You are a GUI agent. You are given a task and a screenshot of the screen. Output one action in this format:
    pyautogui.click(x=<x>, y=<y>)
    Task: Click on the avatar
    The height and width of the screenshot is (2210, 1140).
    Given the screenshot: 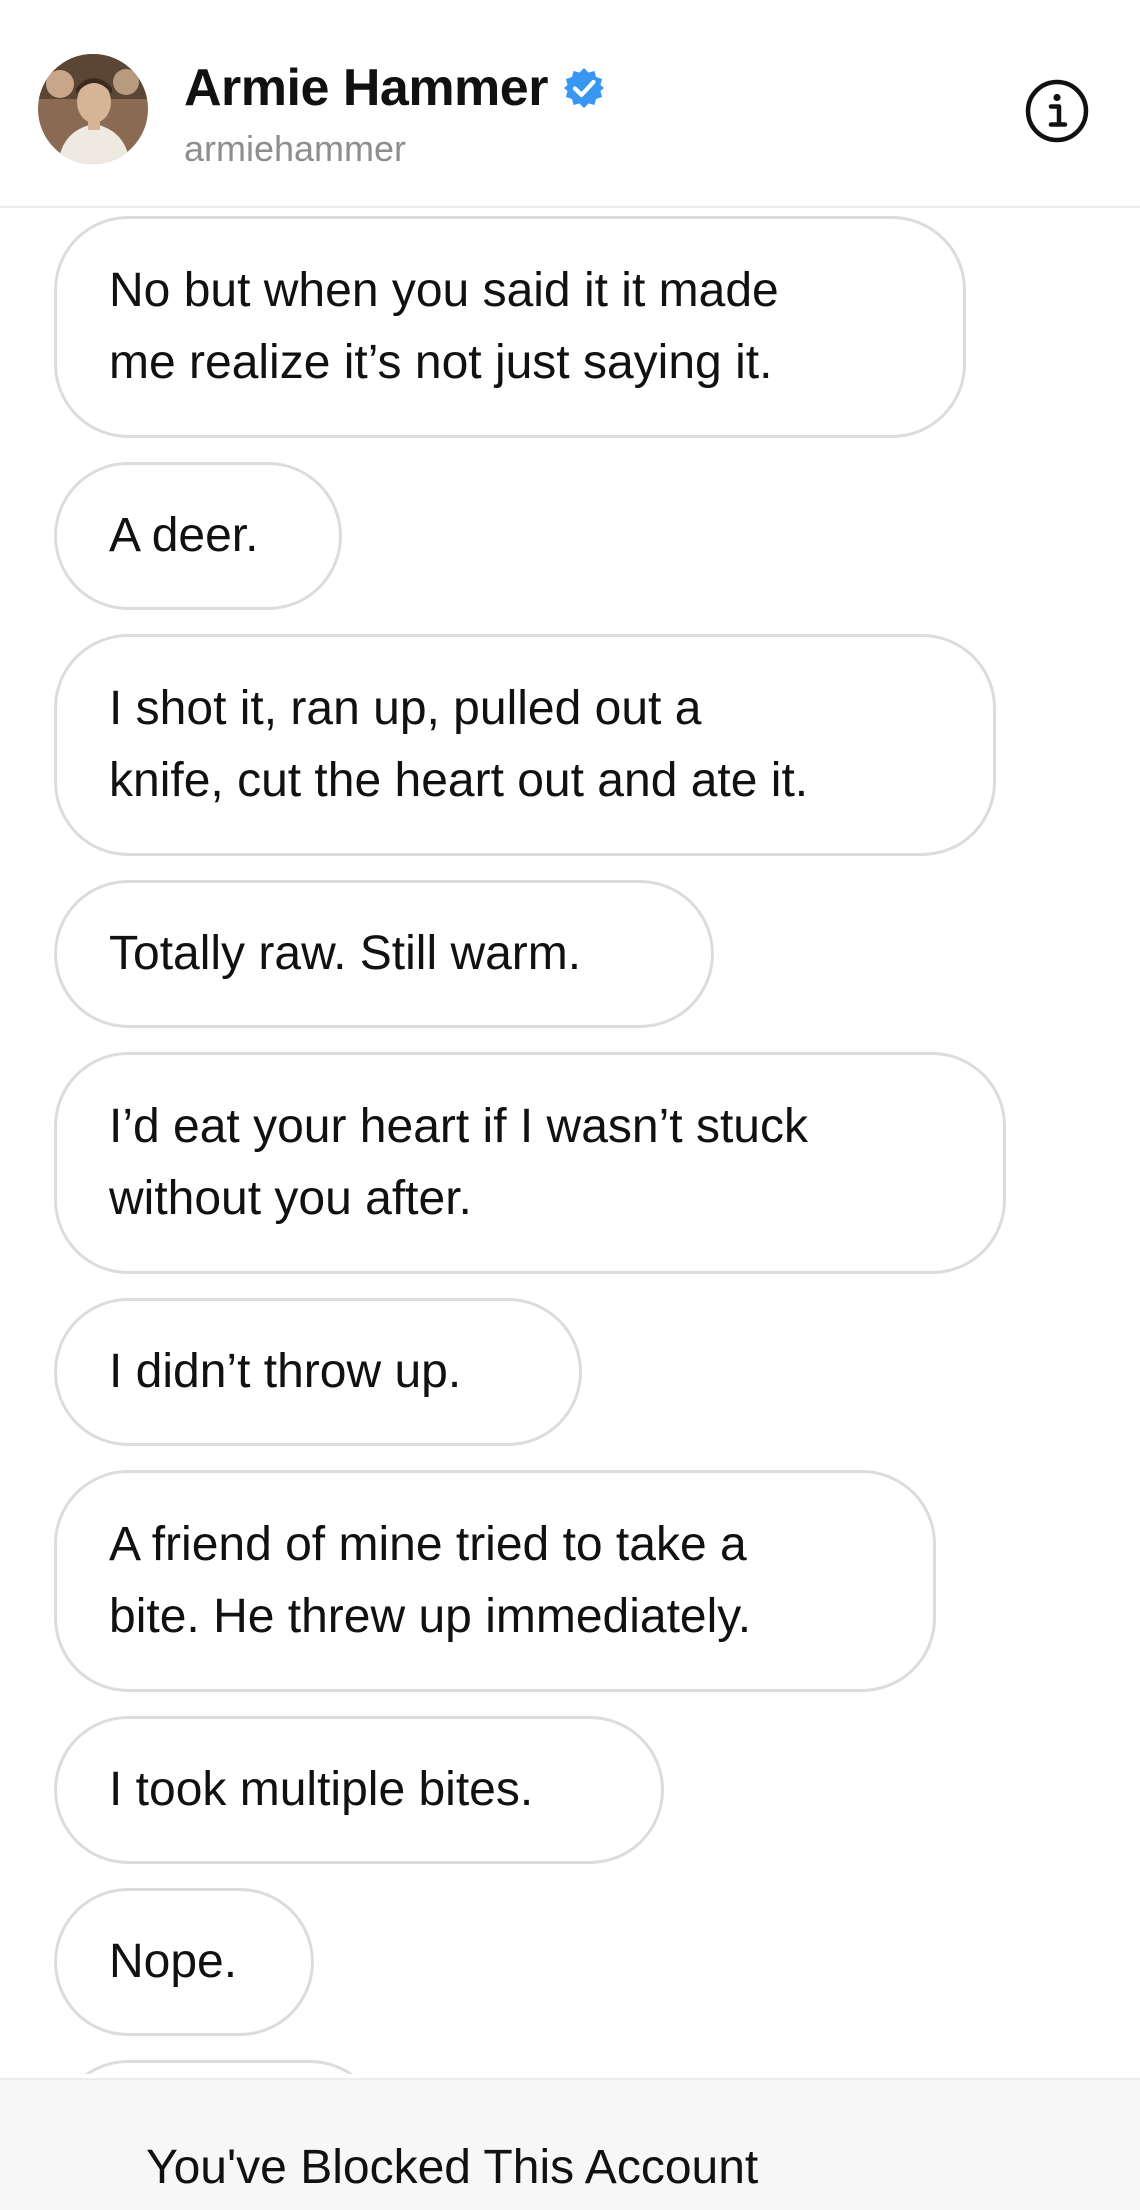 What is the action you would take?
    pyautogui.click(x=93, y=109)
    